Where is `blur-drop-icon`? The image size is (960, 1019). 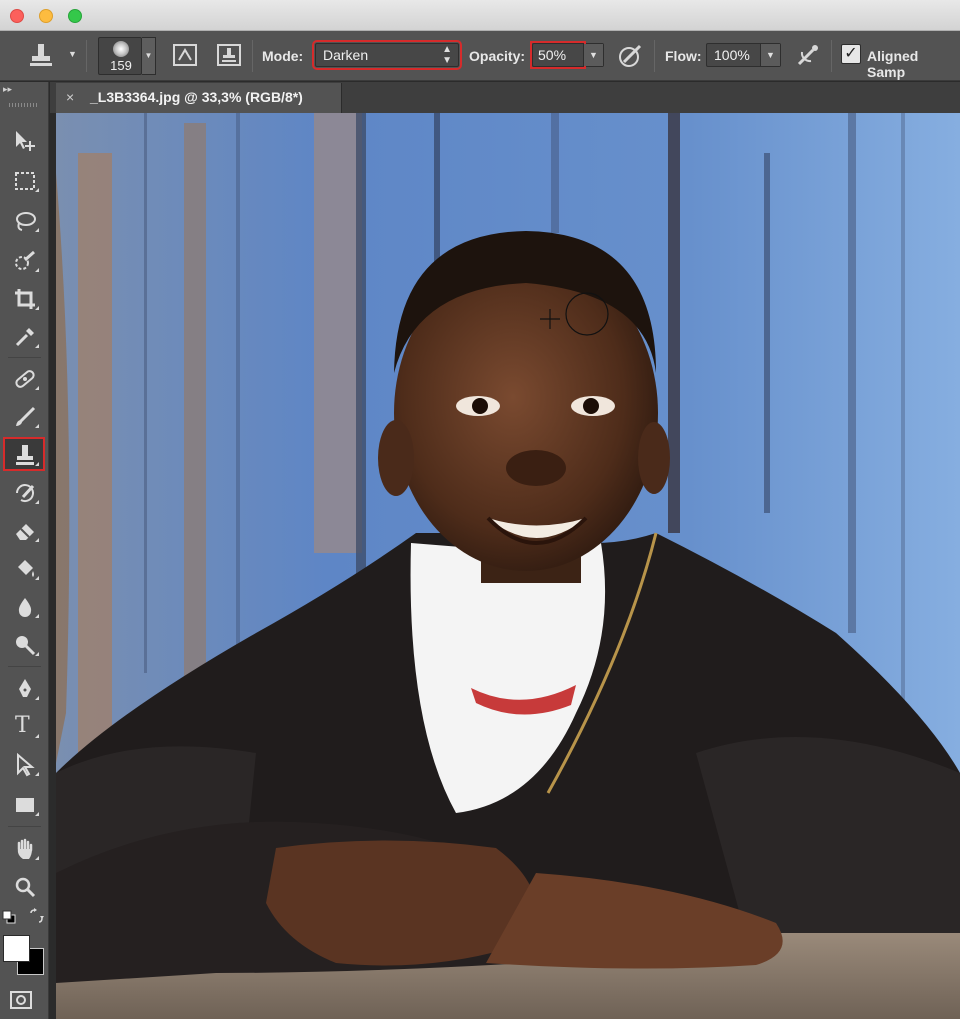
blur-drop-icon is located at coordinates (25, 607).